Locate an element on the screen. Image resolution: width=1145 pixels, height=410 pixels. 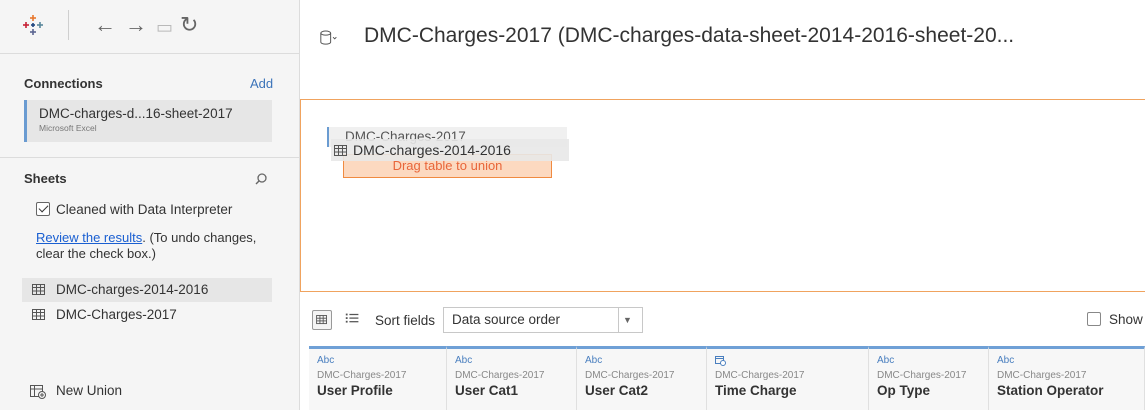
show-checkbox is located at coordinates (1094, 319).